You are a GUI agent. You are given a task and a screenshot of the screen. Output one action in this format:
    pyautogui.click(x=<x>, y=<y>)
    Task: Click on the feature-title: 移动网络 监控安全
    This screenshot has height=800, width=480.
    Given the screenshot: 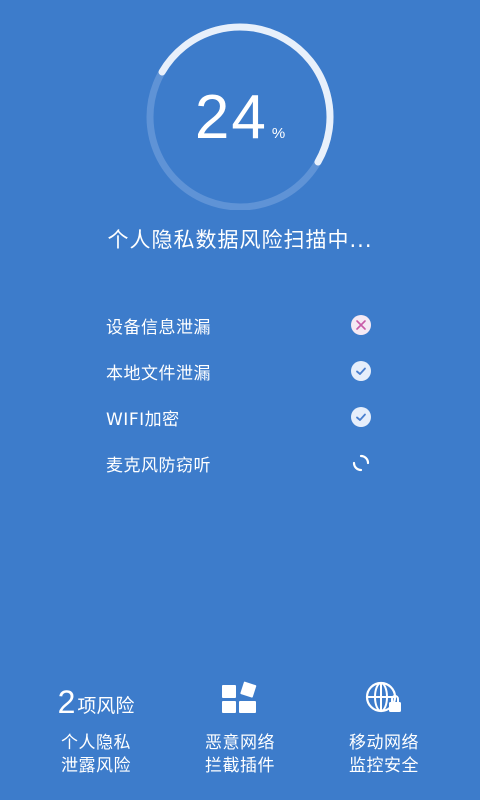 What is the action you would take?
    pyautogui.click(x=384, y=755)
    